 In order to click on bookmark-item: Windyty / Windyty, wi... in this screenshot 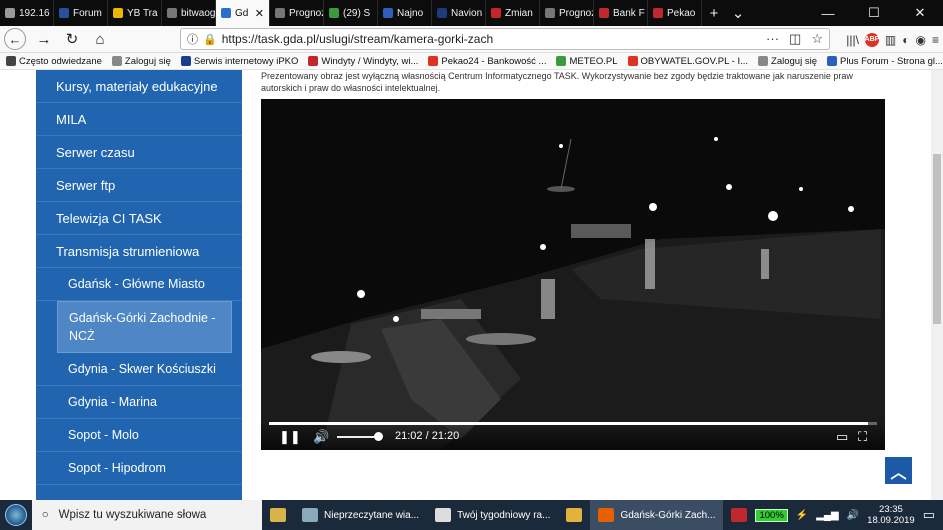, I will do `click(363, 61)`.